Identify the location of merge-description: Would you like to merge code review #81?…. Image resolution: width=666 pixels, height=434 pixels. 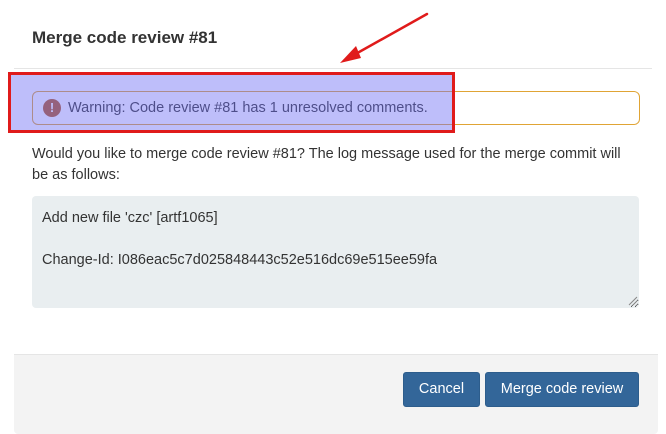
(326, 164).